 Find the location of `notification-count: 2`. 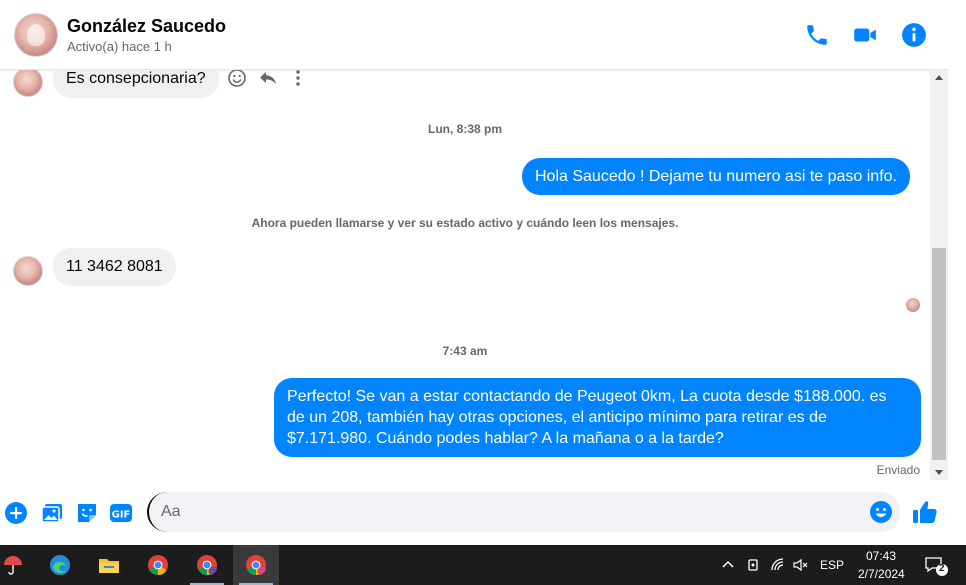

notification-count: 2 is located at coordinates (942, 568).